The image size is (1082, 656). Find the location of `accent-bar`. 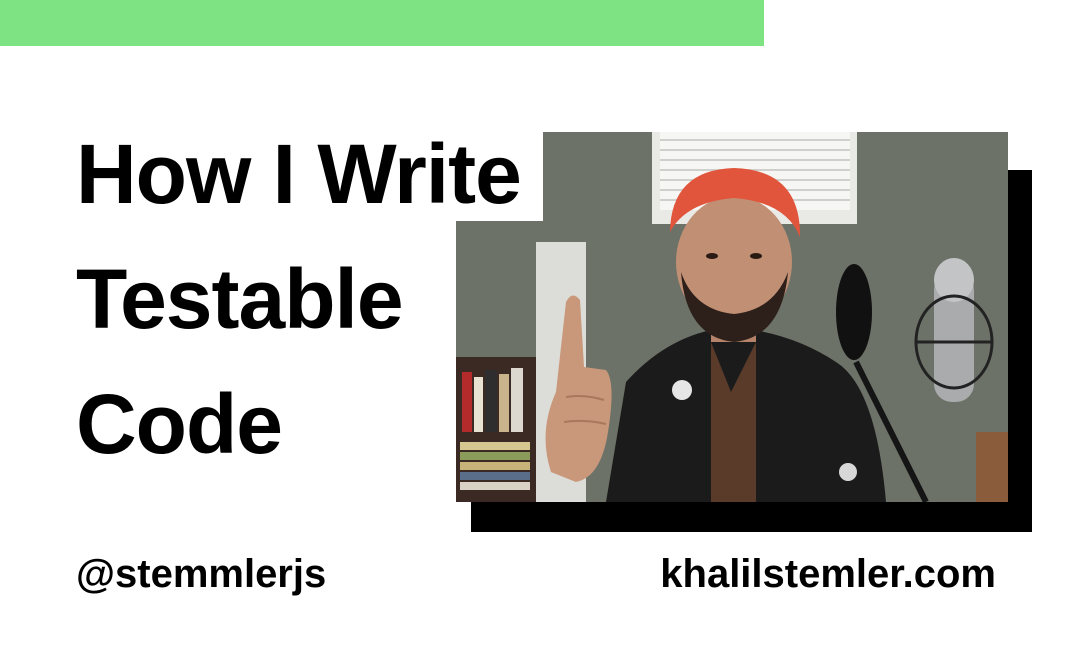

accent-bar is located at coordinates (382, 23).